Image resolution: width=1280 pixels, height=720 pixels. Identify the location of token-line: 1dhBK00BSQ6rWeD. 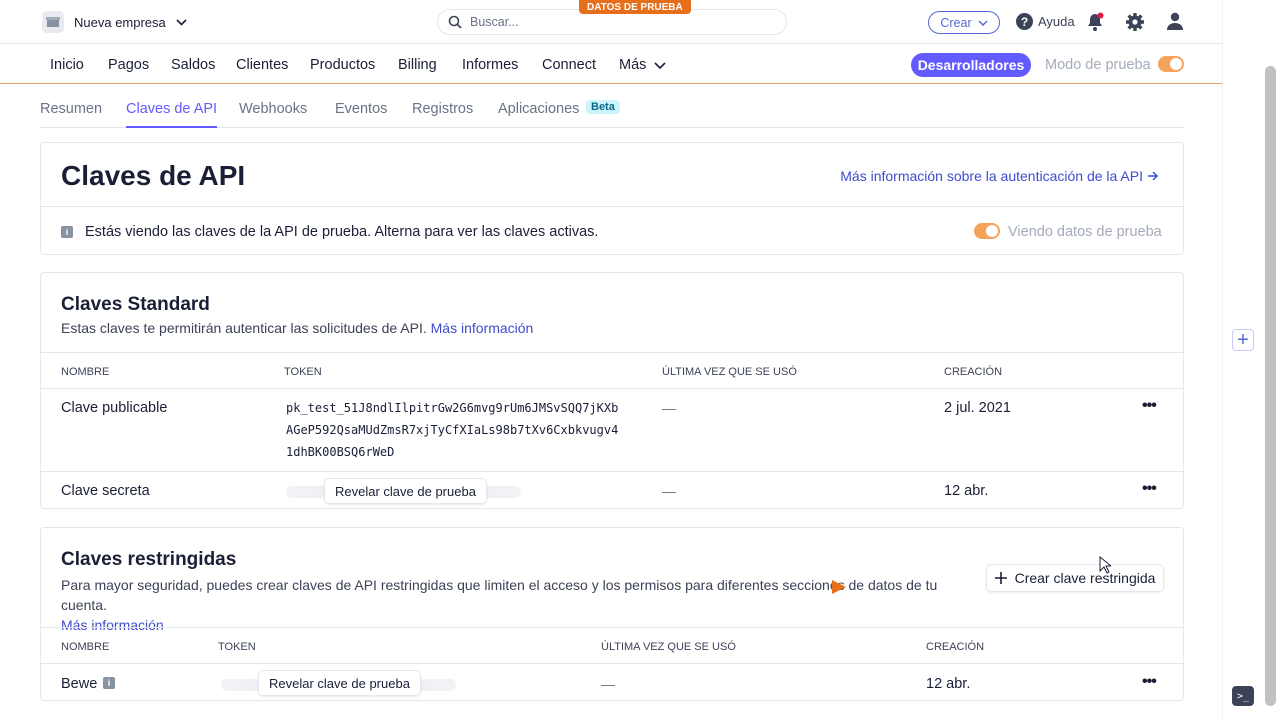
(340, 452).